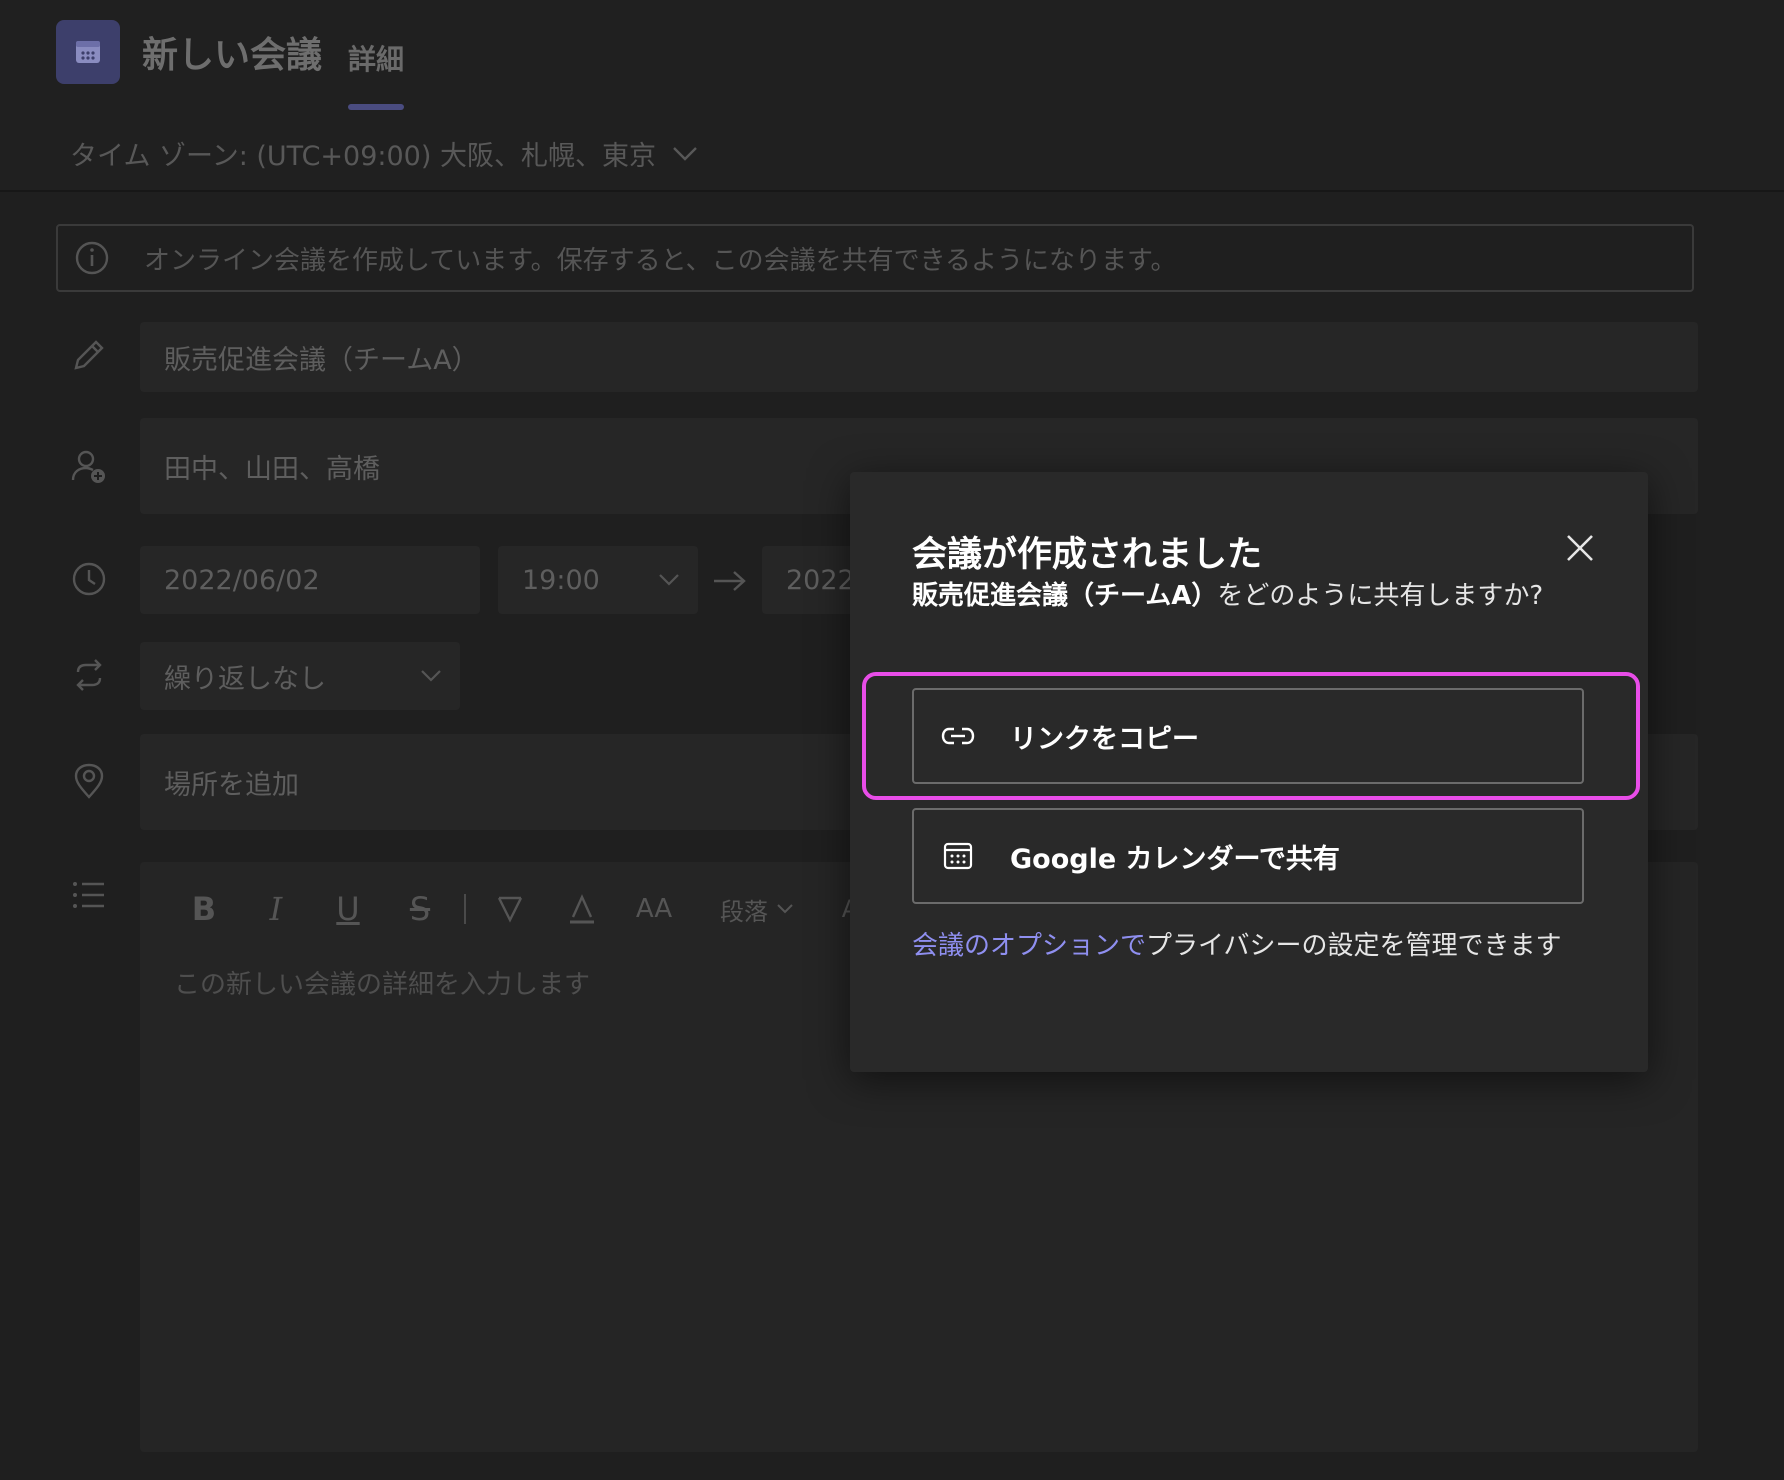  What do you see at coordinates (232, 55) in the screenshot?
I see `page-title: 新しい会議` at bounding box center [232, 55].